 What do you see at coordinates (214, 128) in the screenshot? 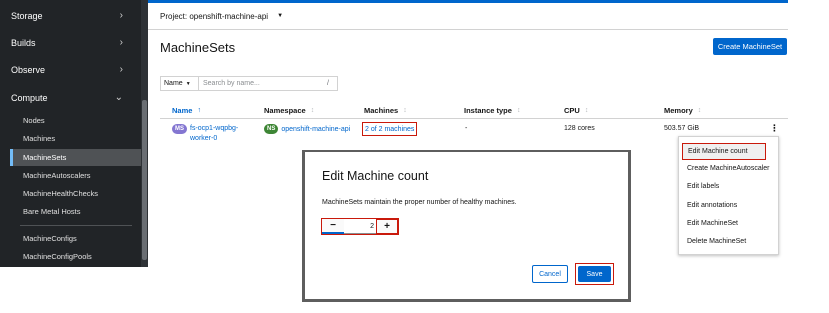
I see `machineset-name-line: fs-ocp1-wqpbg-` at bounding box center [214, 128].